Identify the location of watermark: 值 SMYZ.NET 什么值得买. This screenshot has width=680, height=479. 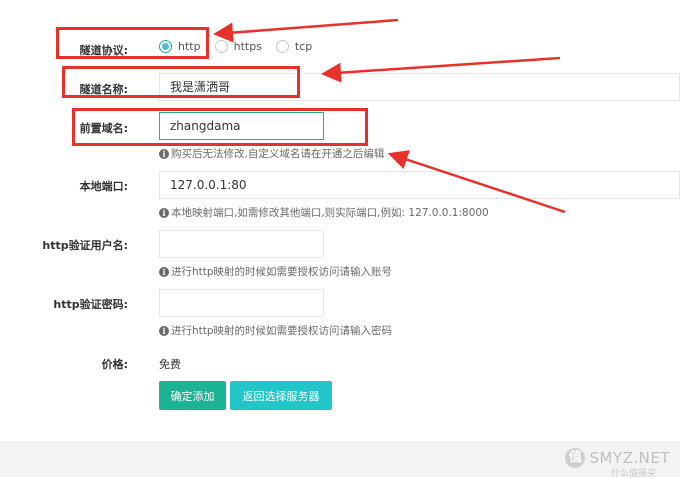
(617, 463).